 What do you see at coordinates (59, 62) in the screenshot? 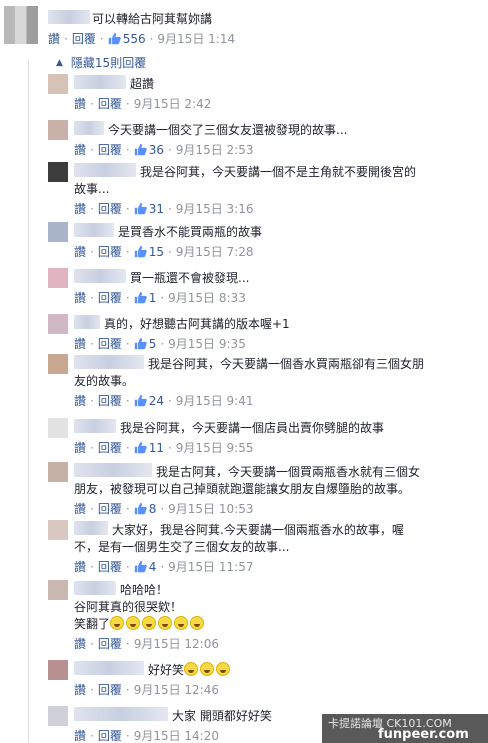
I see `chevron-up-icon: ▲` at bounding box center [59, 62].